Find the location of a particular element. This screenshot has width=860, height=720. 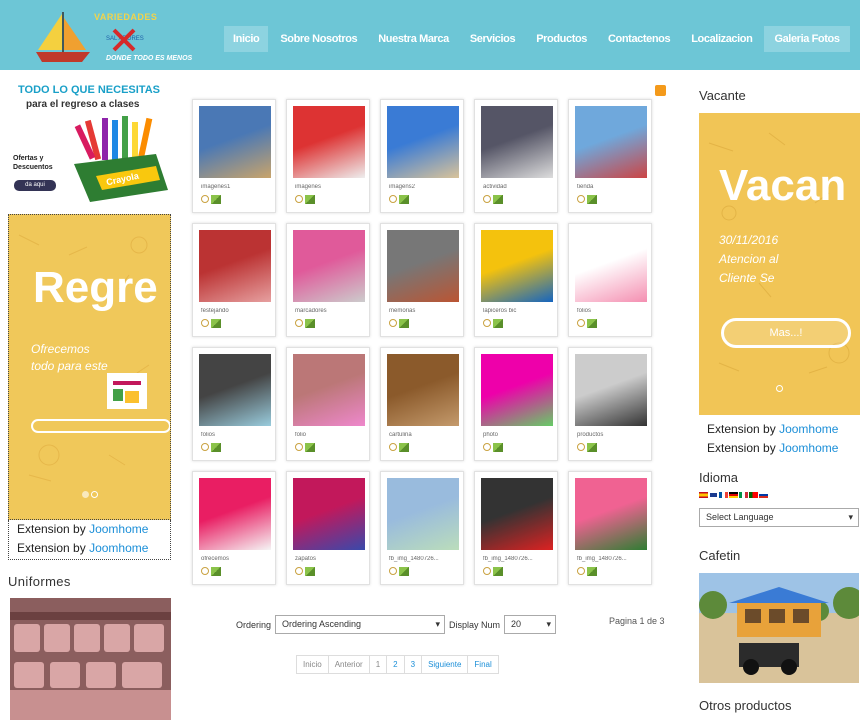

language-select: Select Language is located at coordinates (779, 517).